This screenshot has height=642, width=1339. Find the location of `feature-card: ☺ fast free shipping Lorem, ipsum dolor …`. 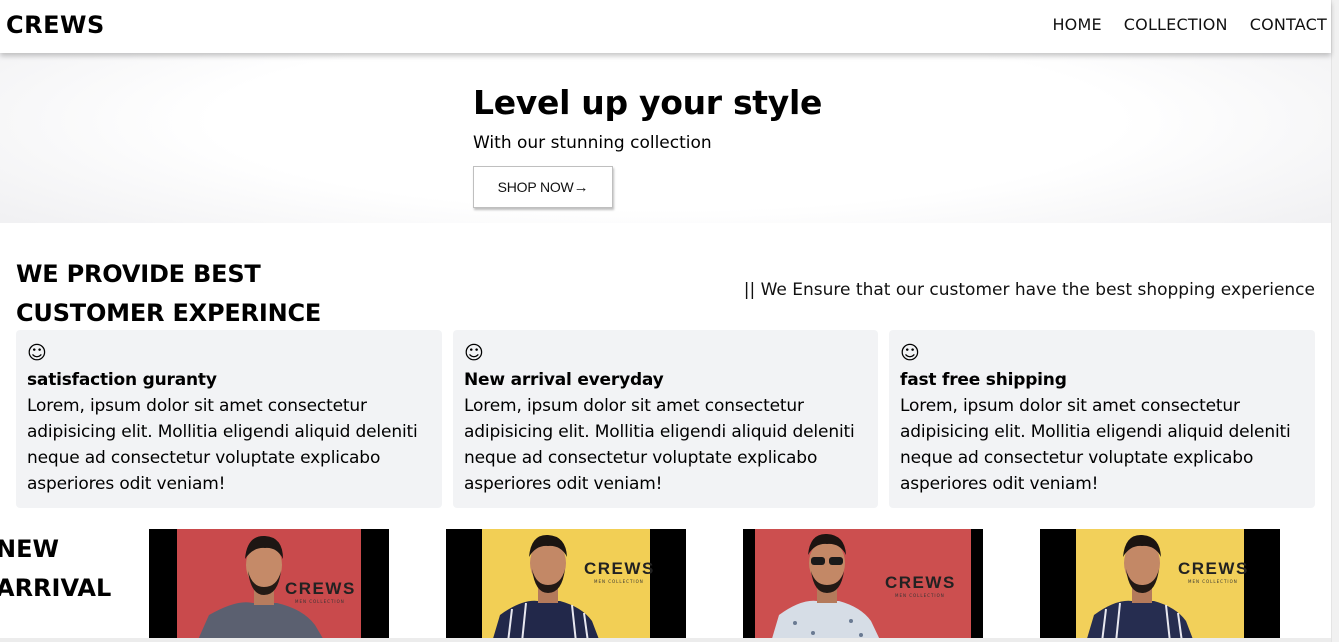

feature-card: ☺ fast free shipping Lorem, ipsum dolor … is located at coordinates (1102, 419).